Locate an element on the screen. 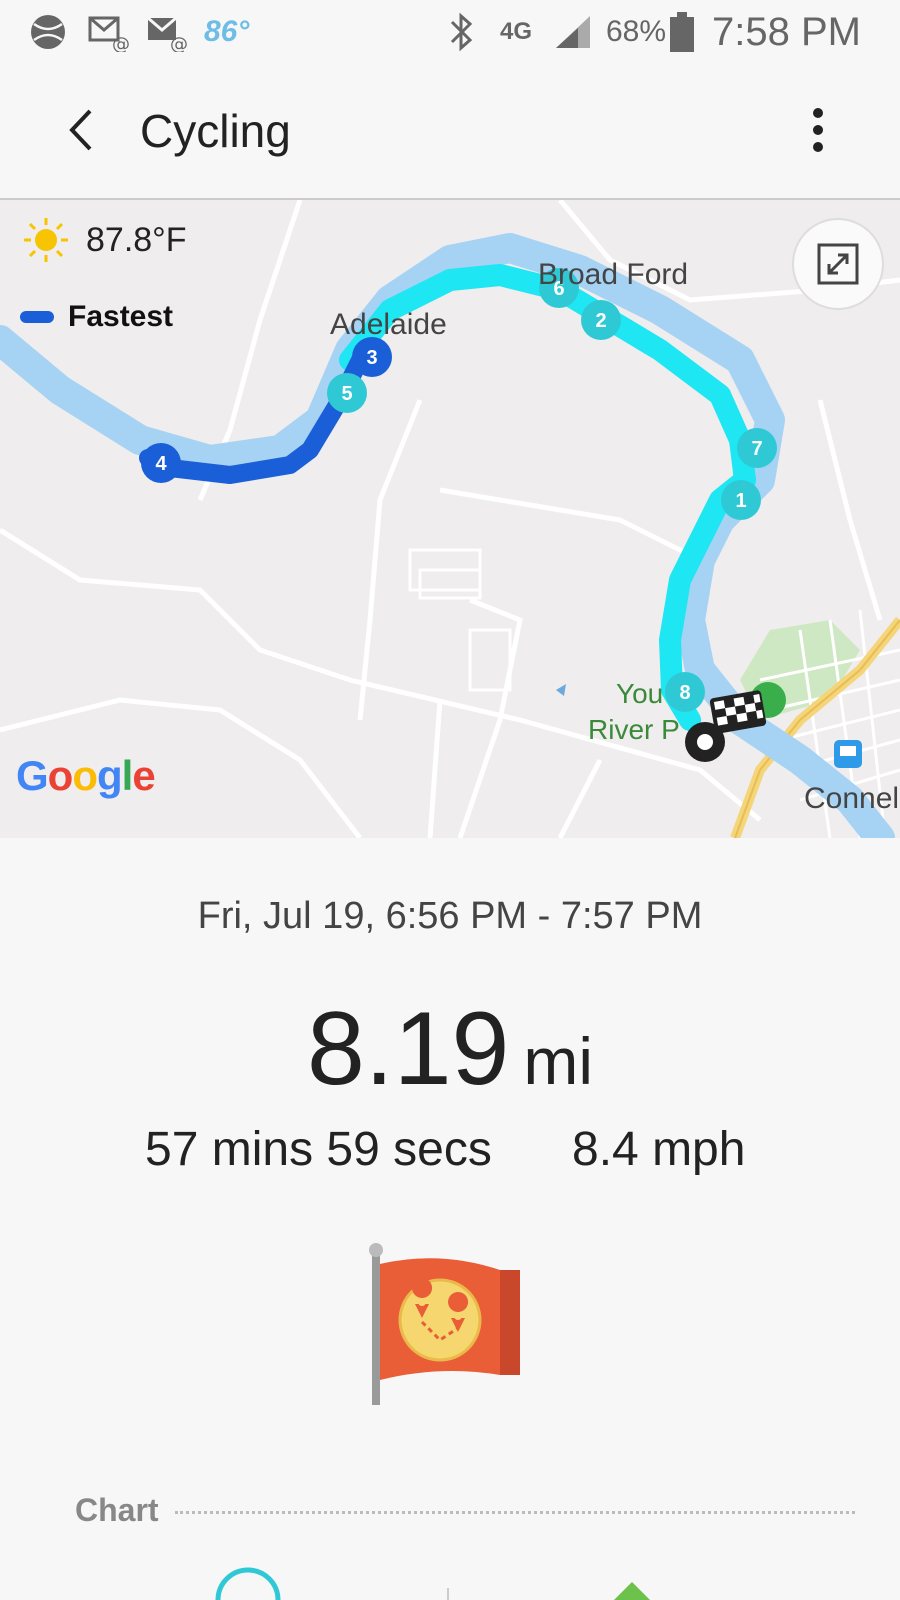  route-marker-7: 7 is located at coordinates (756, 449).